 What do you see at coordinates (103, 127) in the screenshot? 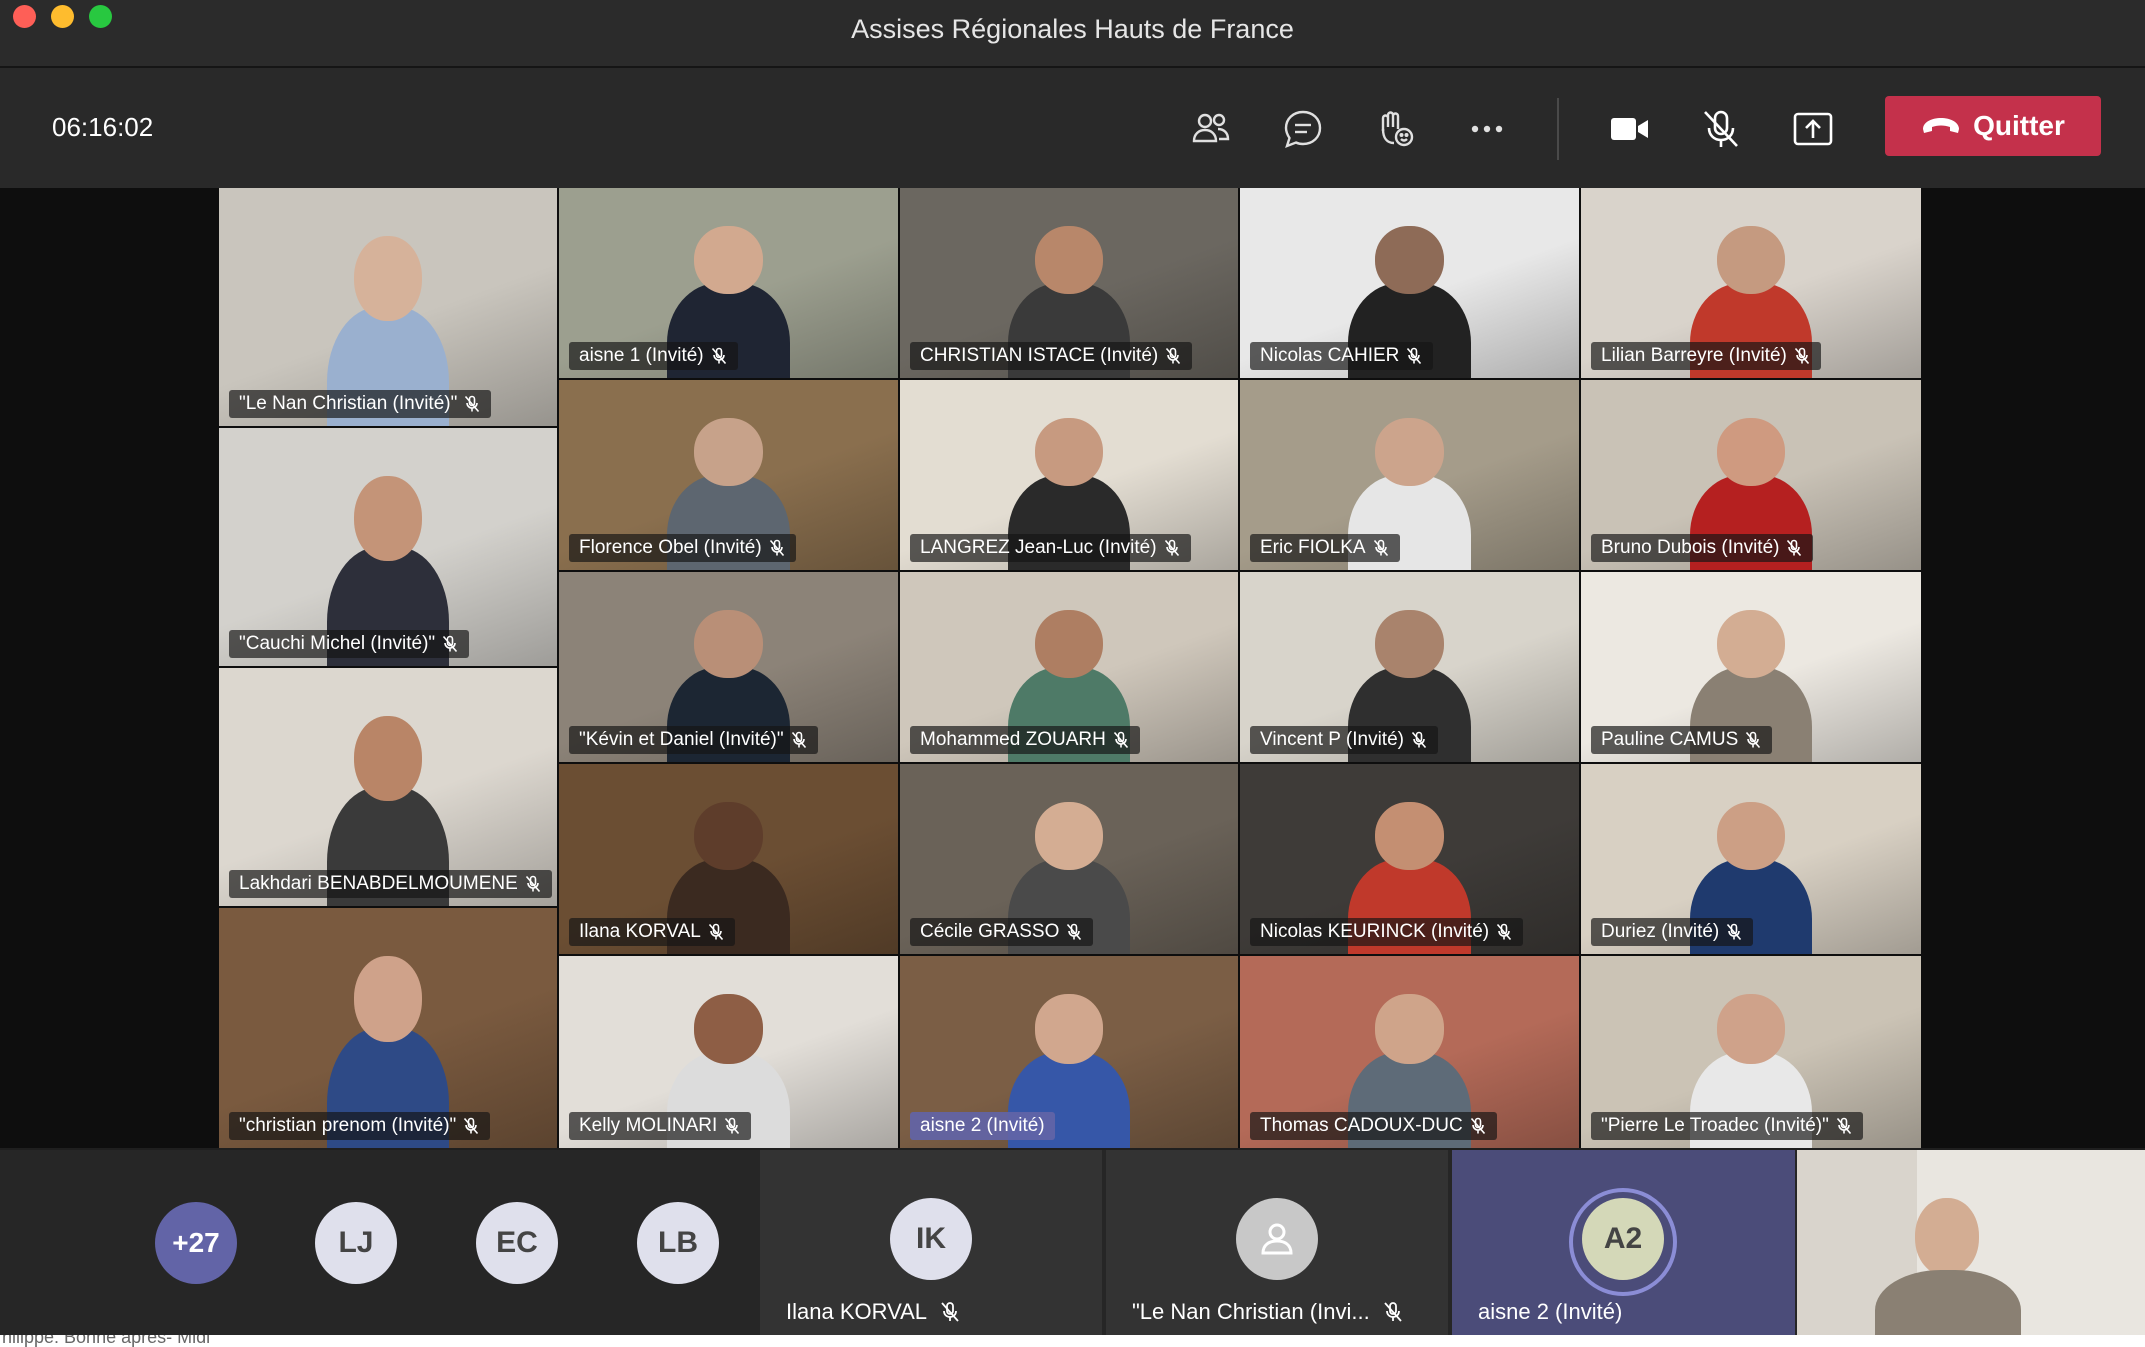
I see `meeting-timer: 06:16:02` at bounding box center [103, 127].